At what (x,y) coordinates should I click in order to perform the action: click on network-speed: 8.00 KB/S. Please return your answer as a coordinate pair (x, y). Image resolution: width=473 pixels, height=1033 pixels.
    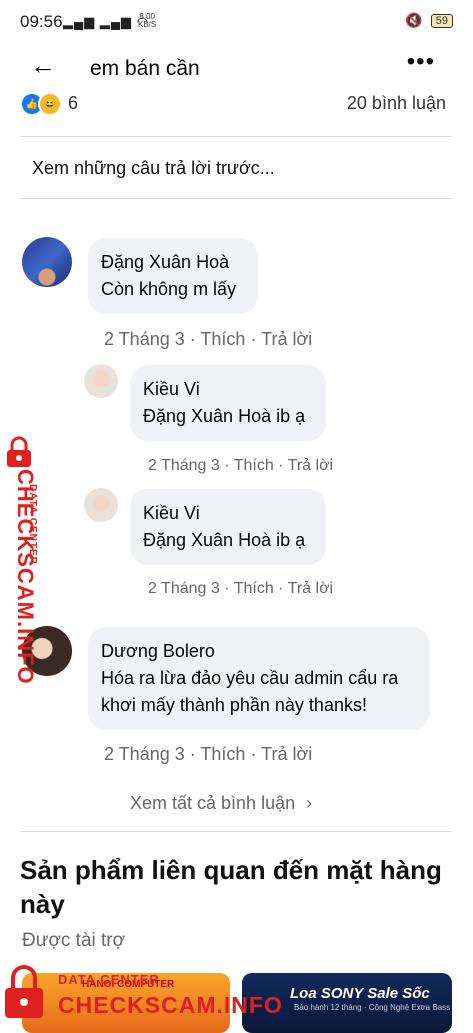
    Looking at the image, I should click on (147, 21).